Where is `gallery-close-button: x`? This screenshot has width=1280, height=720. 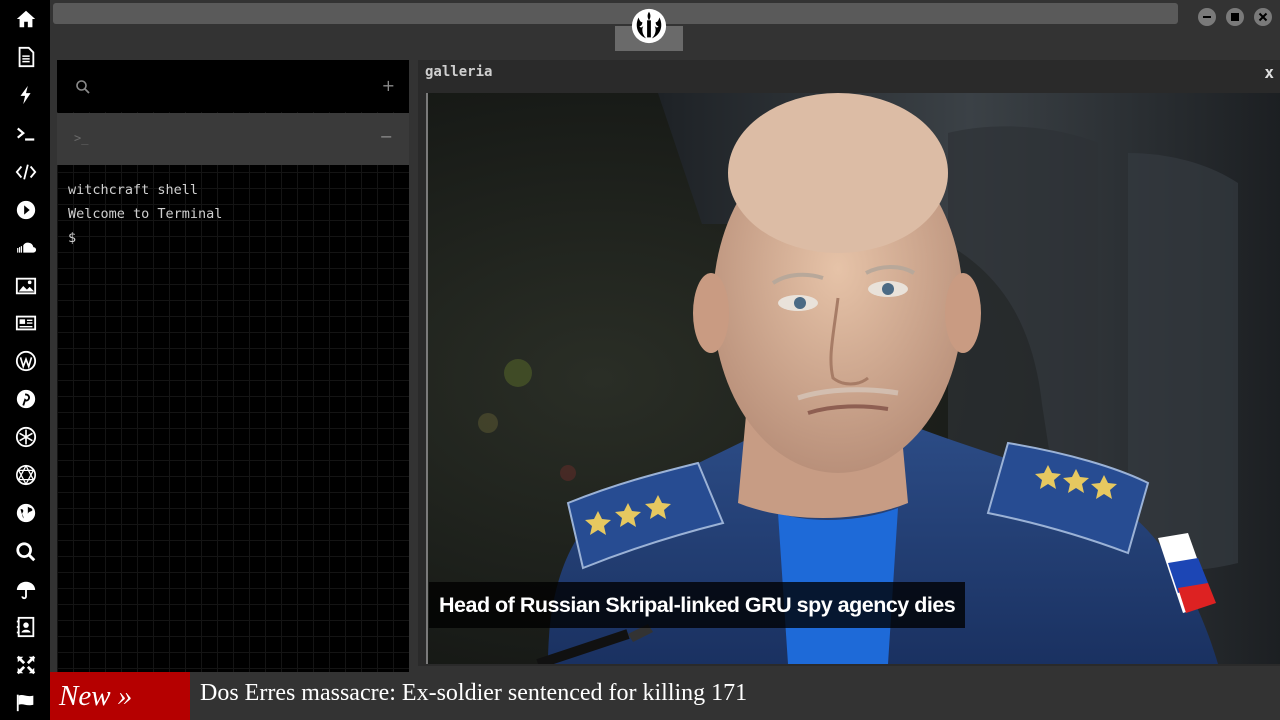 gallery-close-button: x is located at coordinates (1269, 72).